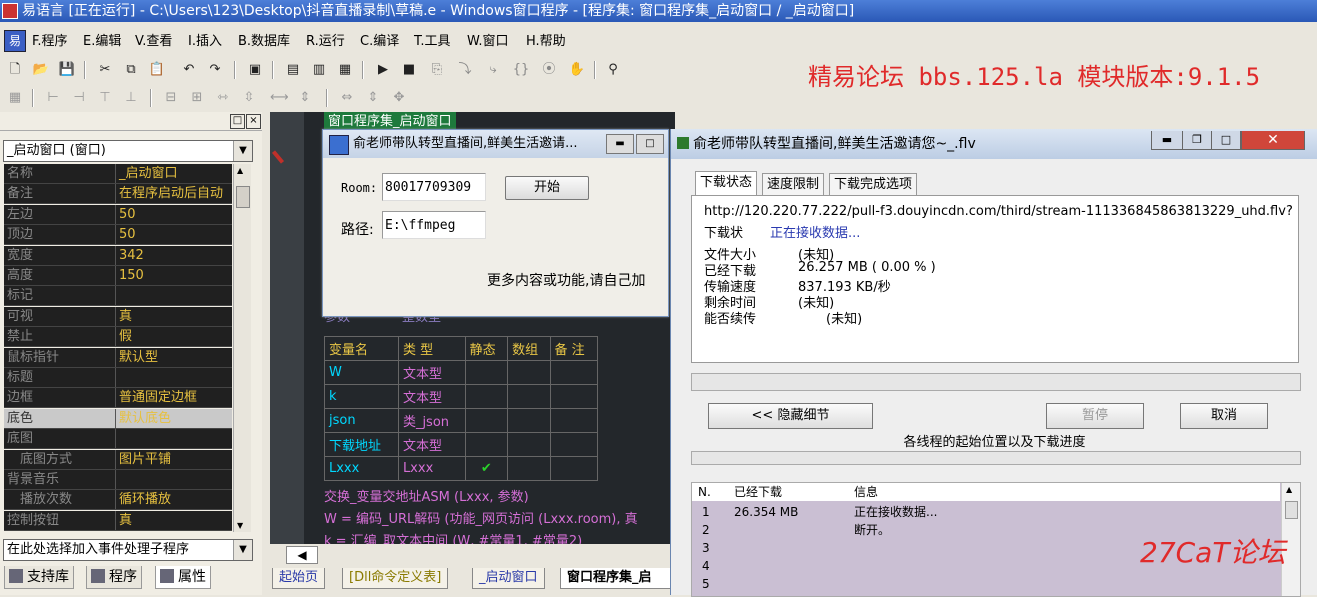 This screenshot has width=1317, height=597. What do you see at coordinates (613, 70) in the screenshot?
I see `binoculars-icon: ⚲` at bounding box center [613, 70].